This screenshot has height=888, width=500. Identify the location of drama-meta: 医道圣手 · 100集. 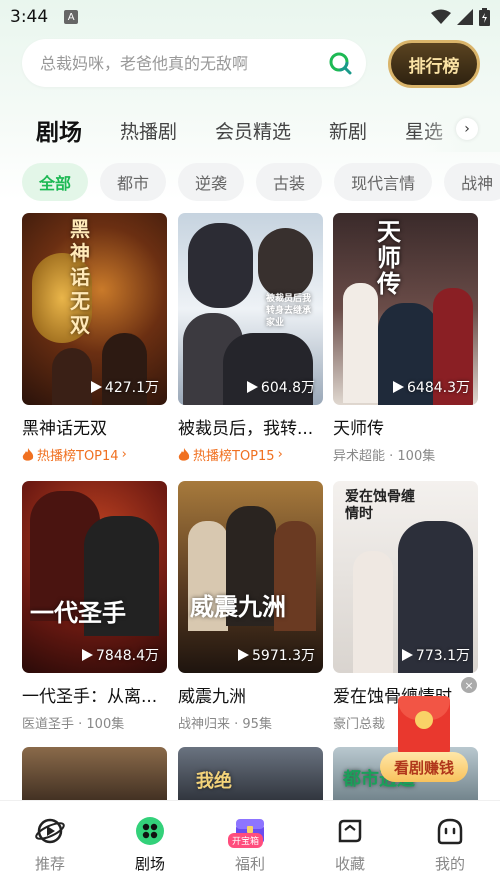
(73, 724).